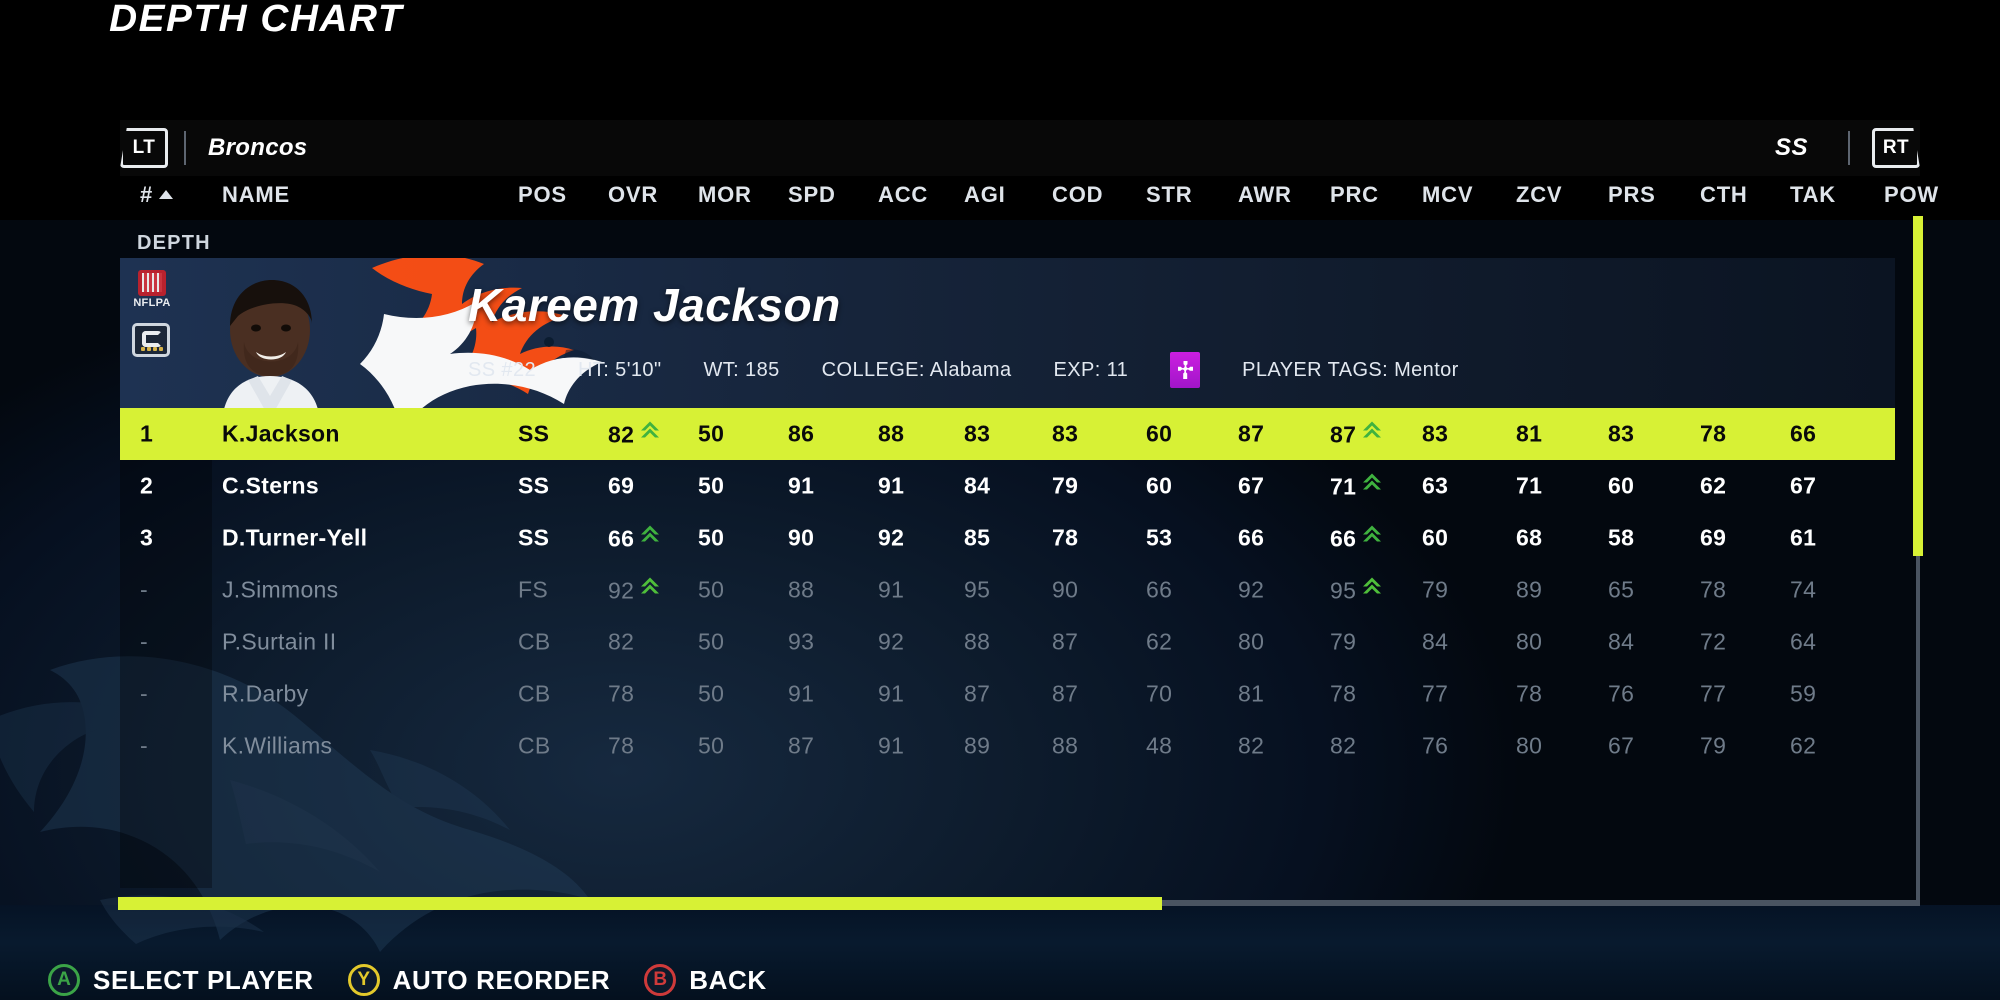 This screenshot has width=2000, height=1000. I want to click on column-header-label: PRS, so click(1632, 194).